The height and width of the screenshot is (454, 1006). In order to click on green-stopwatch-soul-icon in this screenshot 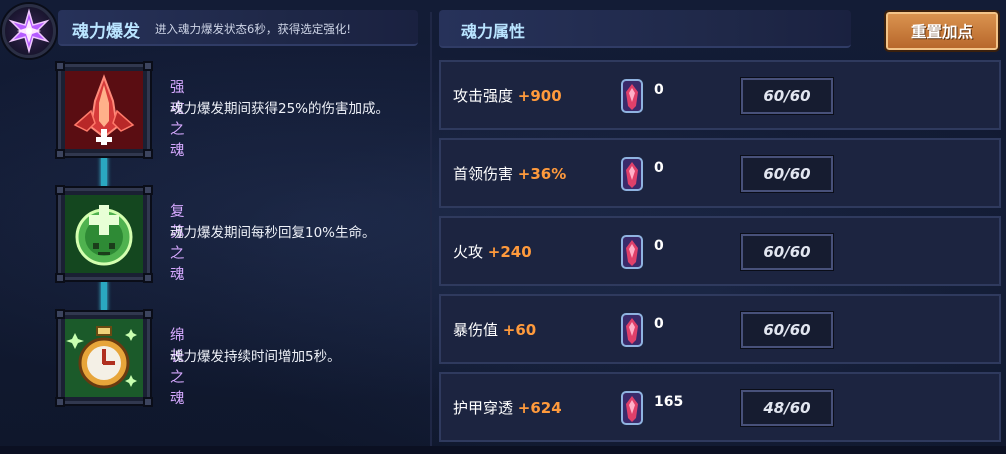, I will do `click(104, 358)`.